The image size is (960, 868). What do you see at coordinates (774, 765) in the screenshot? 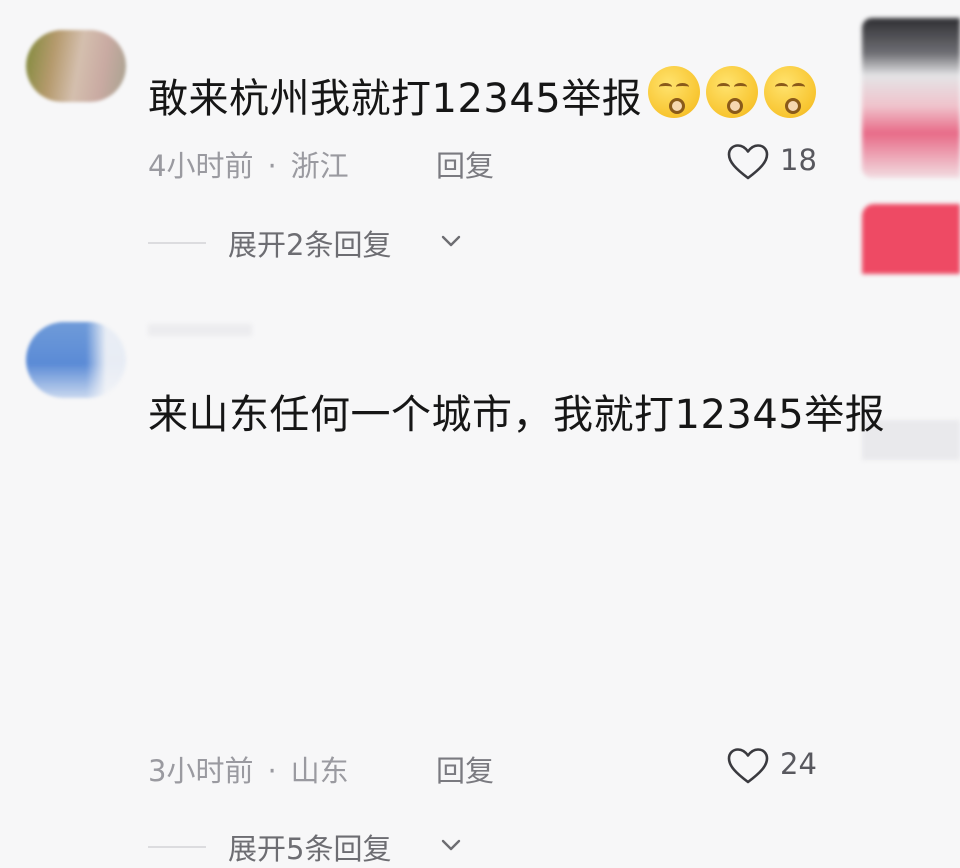
I see `like-button: 24` at bounding box center [774, 765].